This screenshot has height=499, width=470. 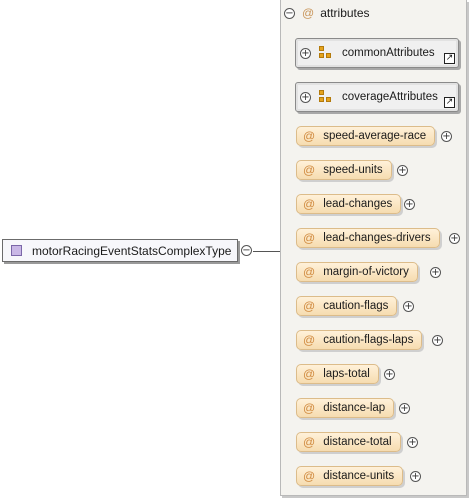 I want to click on complex-type-label: motorRacingEventStatsComplexType, so click(x=132, y=250).